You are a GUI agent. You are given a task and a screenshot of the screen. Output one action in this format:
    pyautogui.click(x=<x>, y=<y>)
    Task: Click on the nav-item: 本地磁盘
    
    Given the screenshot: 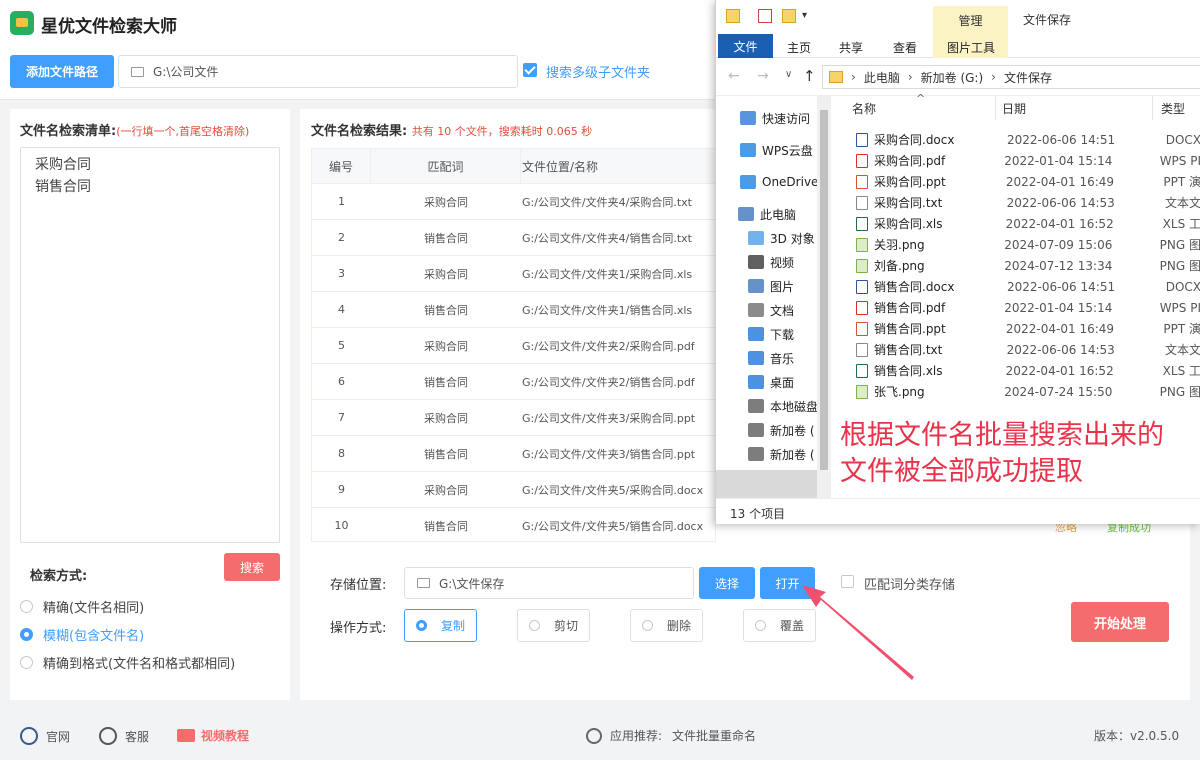 What is the action you would take?
    pyautogui.click(x=783, y=406)
    